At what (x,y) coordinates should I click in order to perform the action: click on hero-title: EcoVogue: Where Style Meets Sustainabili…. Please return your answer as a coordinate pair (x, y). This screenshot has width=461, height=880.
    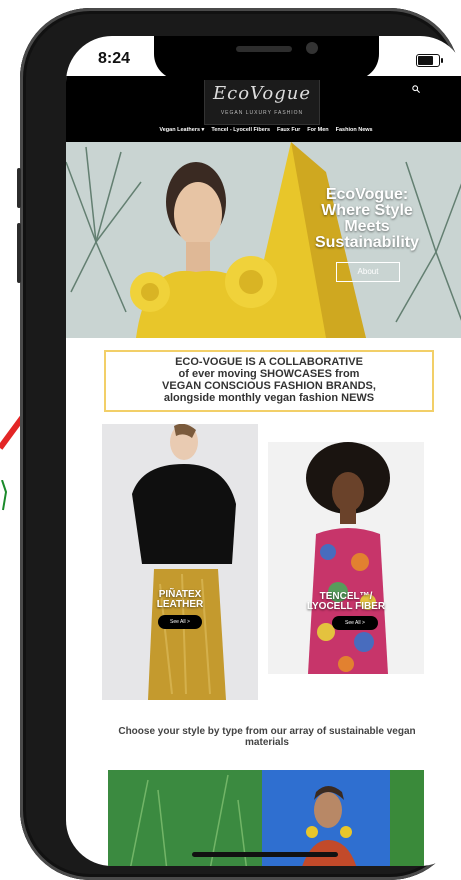
    Looking at the image, I should click on (367, 219).